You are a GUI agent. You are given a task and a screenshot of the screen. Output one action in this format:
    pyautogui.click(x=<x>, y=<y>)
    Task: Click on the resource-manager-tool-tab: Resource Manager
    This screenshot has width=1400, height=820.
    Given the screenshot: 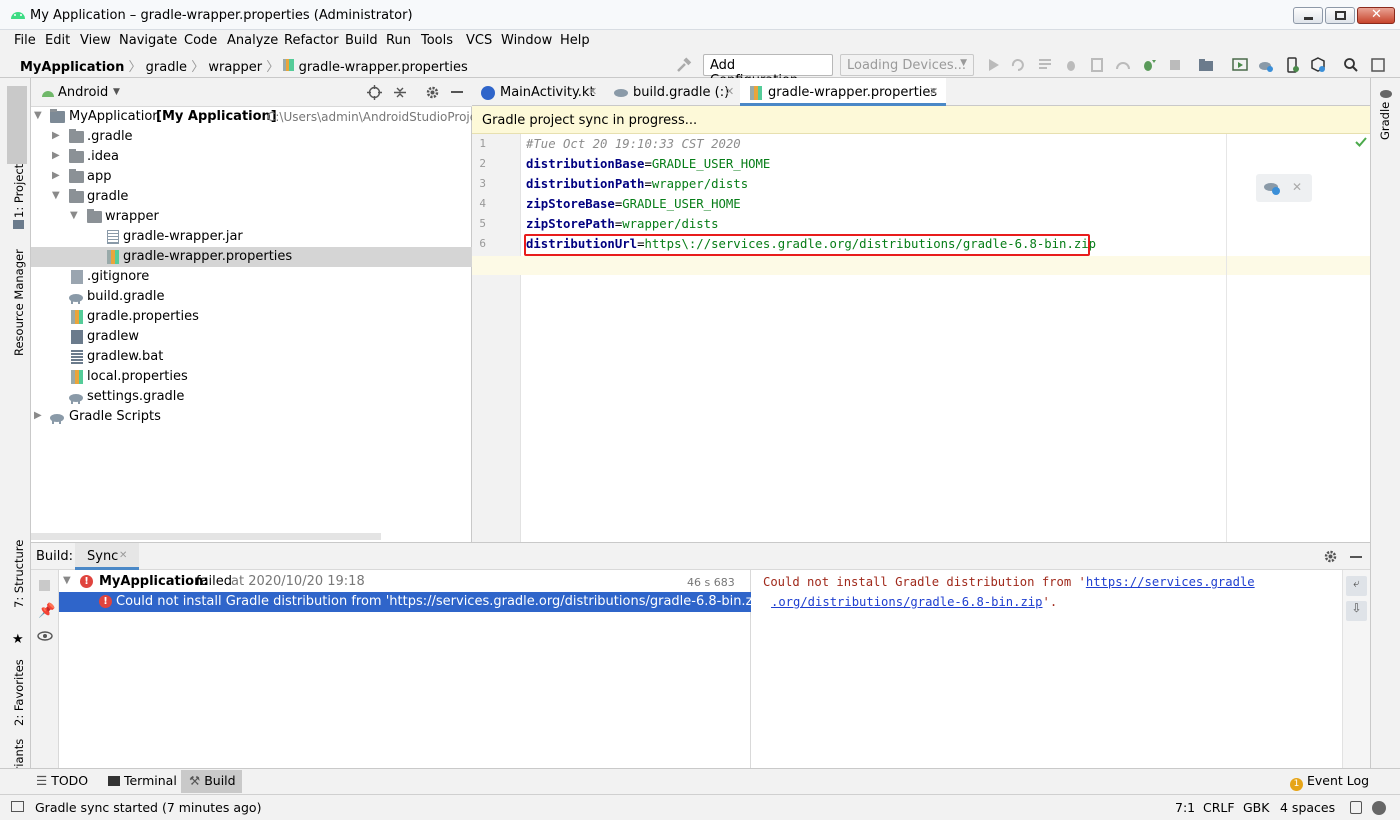 What is the action you would take?
    pyautogui.click(x=19, y=302)
    